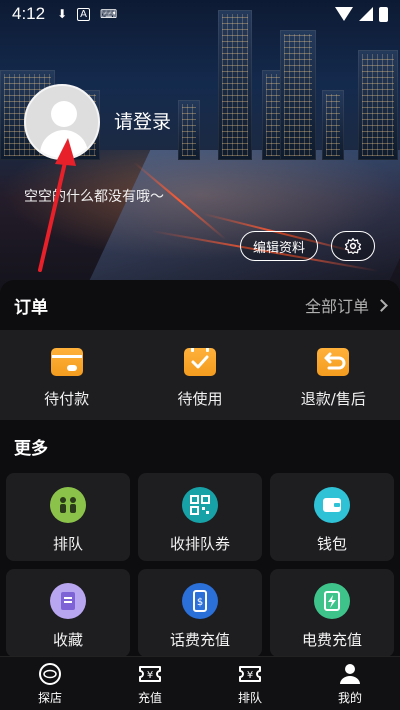 The height and width of the screenshot is (710, 400). What do you see at coordinates (331, 544) in the screenshot?
I see `more-item-label: 钱包` at bounding box center [331, 544].